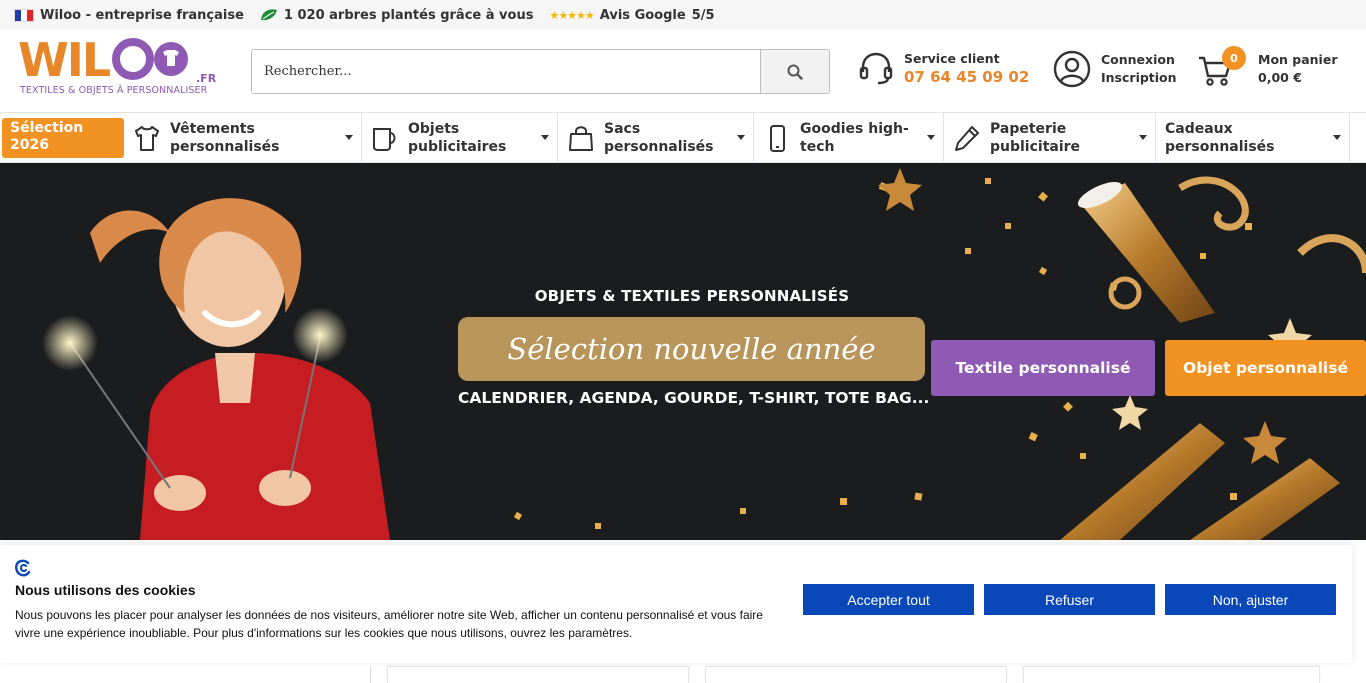 Image resolution: width=1366 pixels, height=683 pixels. I want to click on nav-vetements-line2: personnalisés, so click(225, 146).